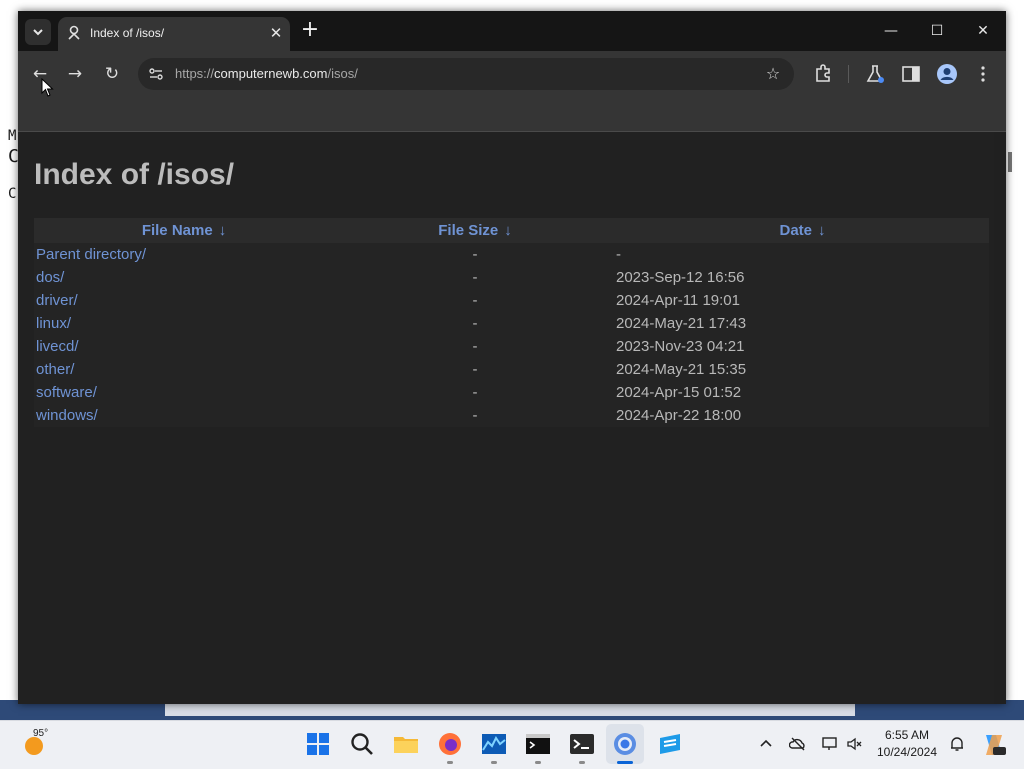 This screenshot has height=769, width=1024. Describe the element at coordinates (50, 277) in the screenshot. I see `file-link: dos/` at that location.